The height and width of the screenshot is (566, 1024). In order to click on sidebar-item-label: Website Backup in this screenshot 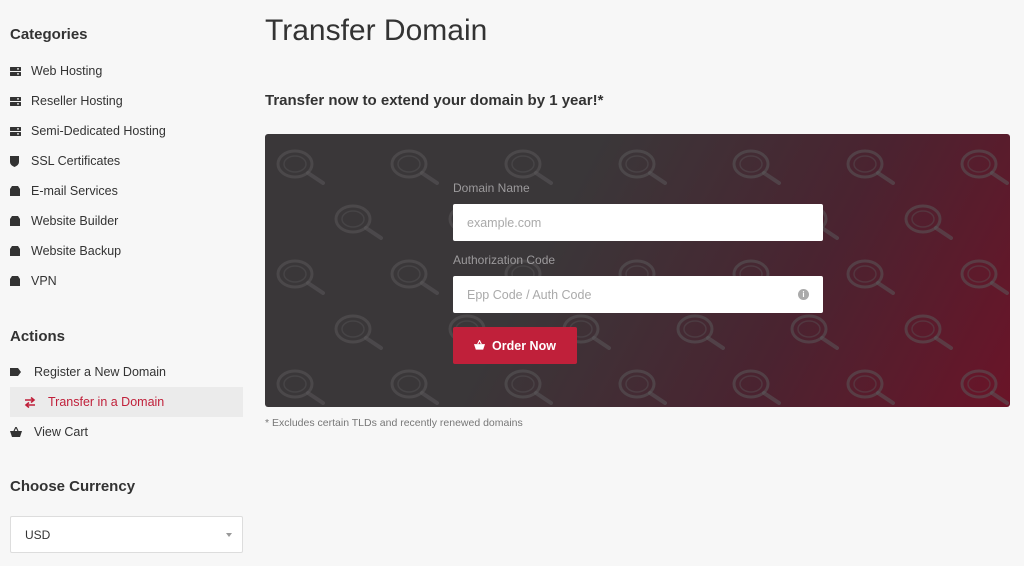, I will do `click(76, 251)`.